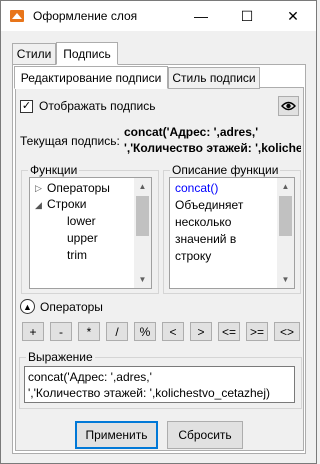  Describe the element at coordinates (197, 188) in the screenshot. I see `description-func-name: concat()` at that location.